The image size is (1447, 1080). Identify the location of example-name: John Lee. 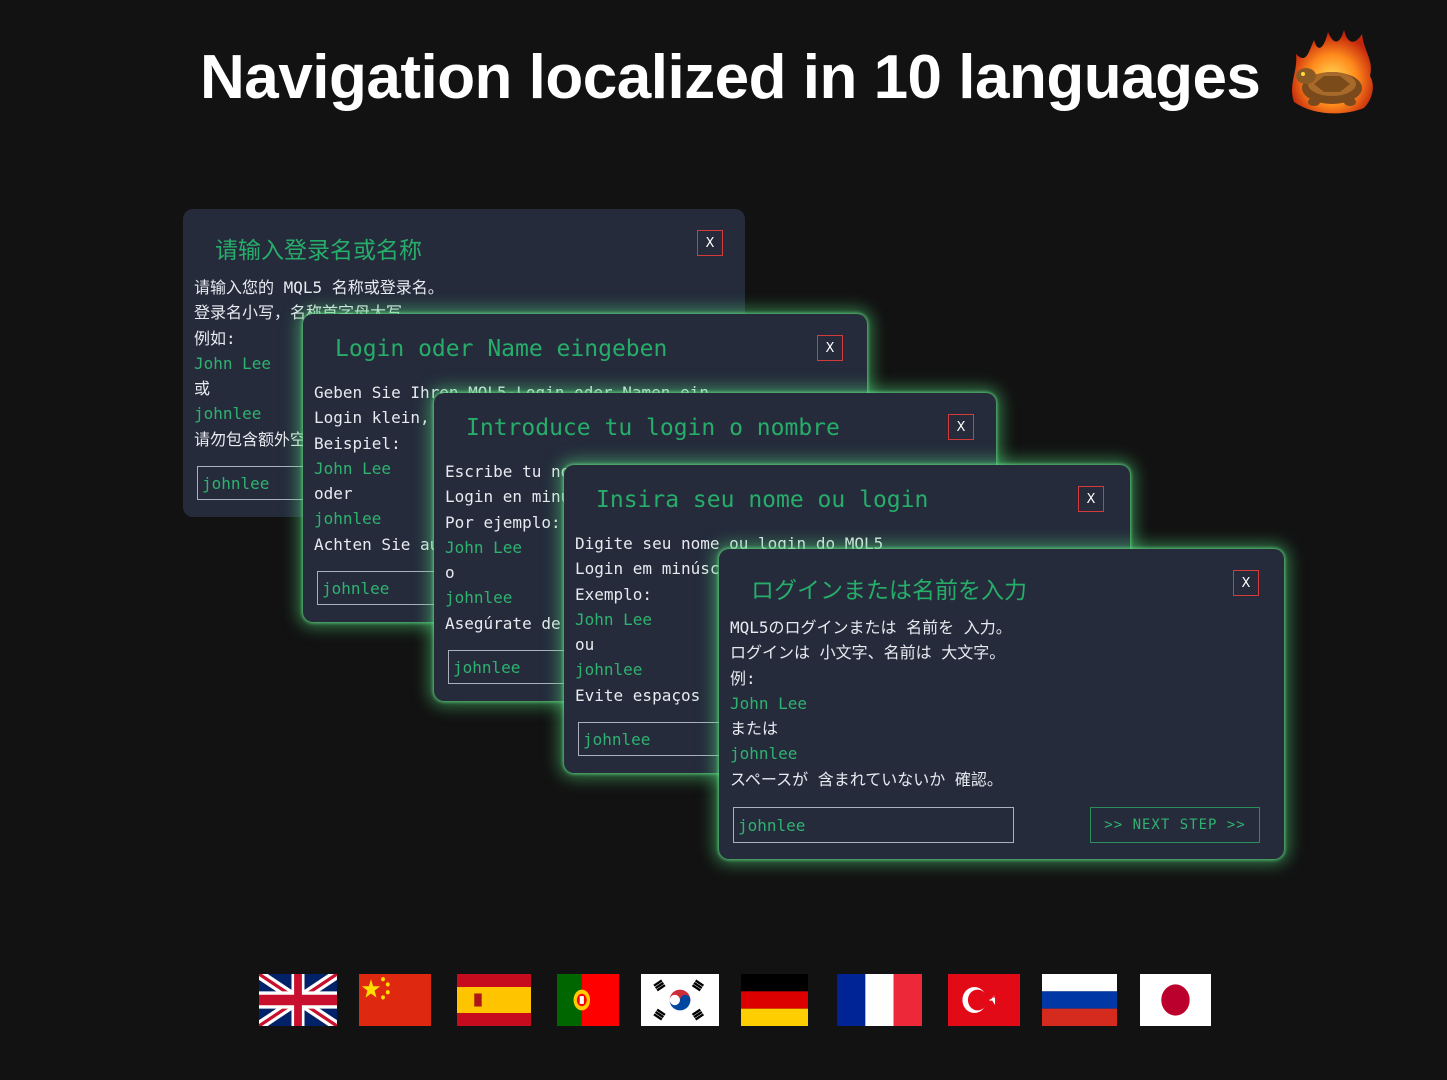
(769, 703).